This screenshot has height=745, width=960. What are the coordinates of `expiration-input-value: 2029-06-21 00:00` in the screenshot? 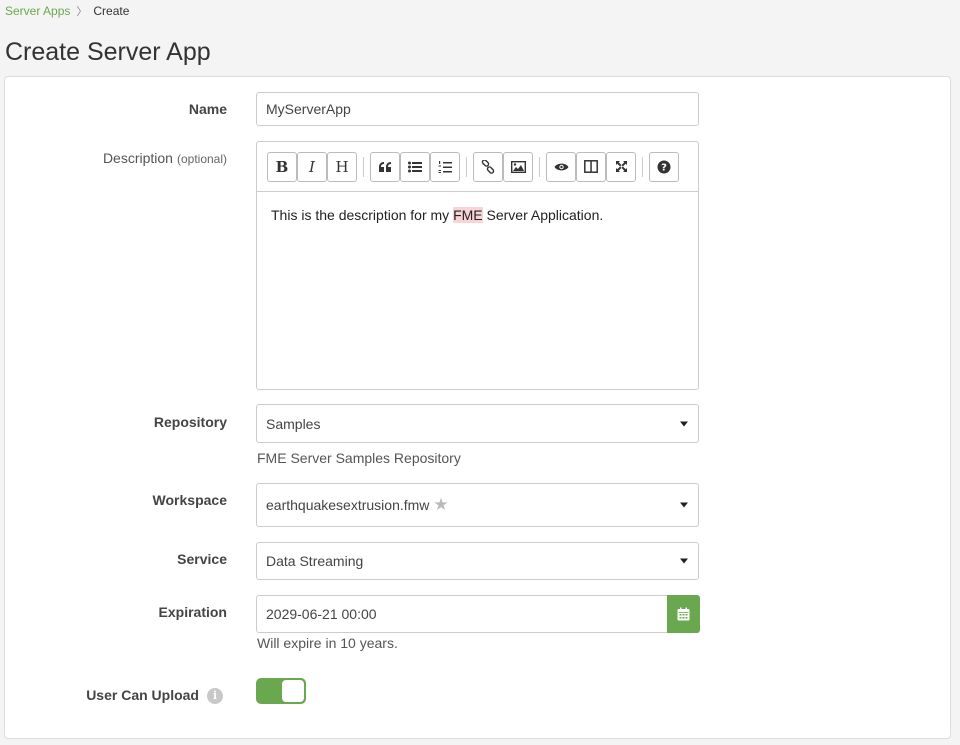 It's located at (321, 614).